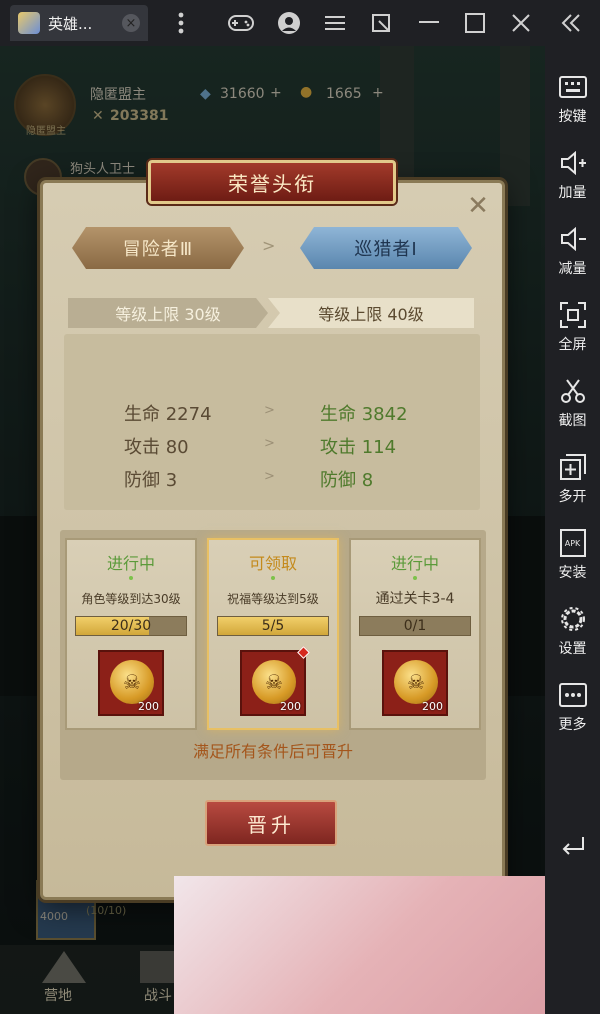 This screenshot has height=1014, width=600. Describe the element at coordinates (64, 967) in the screenshot. I see `camp-icon` at that location.